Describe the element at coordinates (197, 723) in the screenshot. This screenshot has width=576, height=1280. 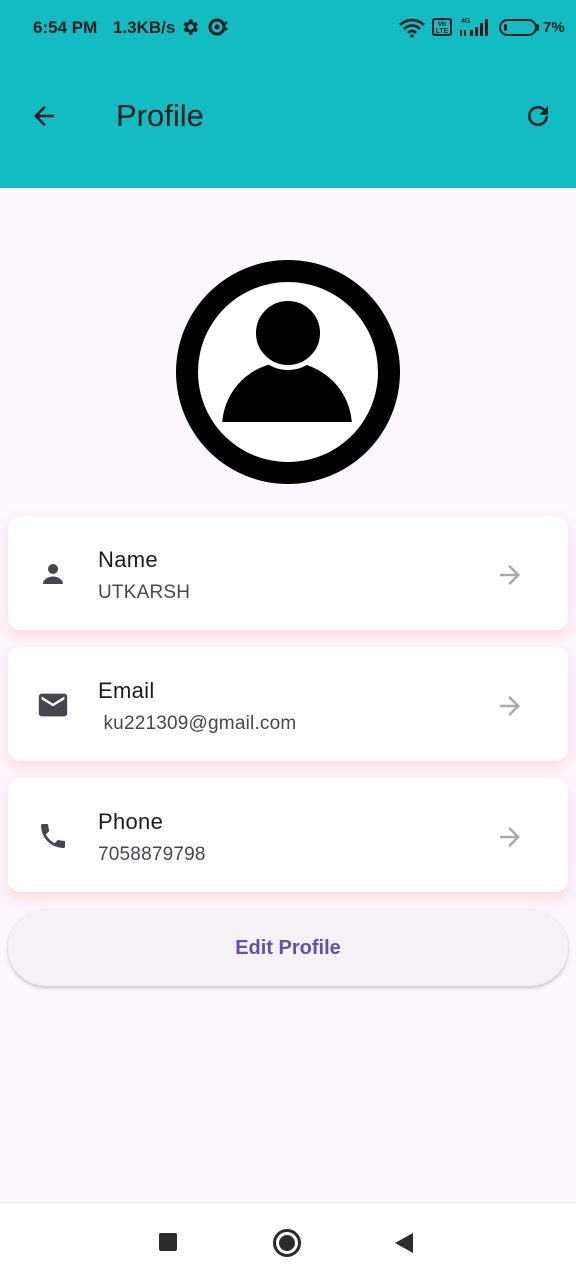
I see `email-value: ku221309@gmail.com` at that location.